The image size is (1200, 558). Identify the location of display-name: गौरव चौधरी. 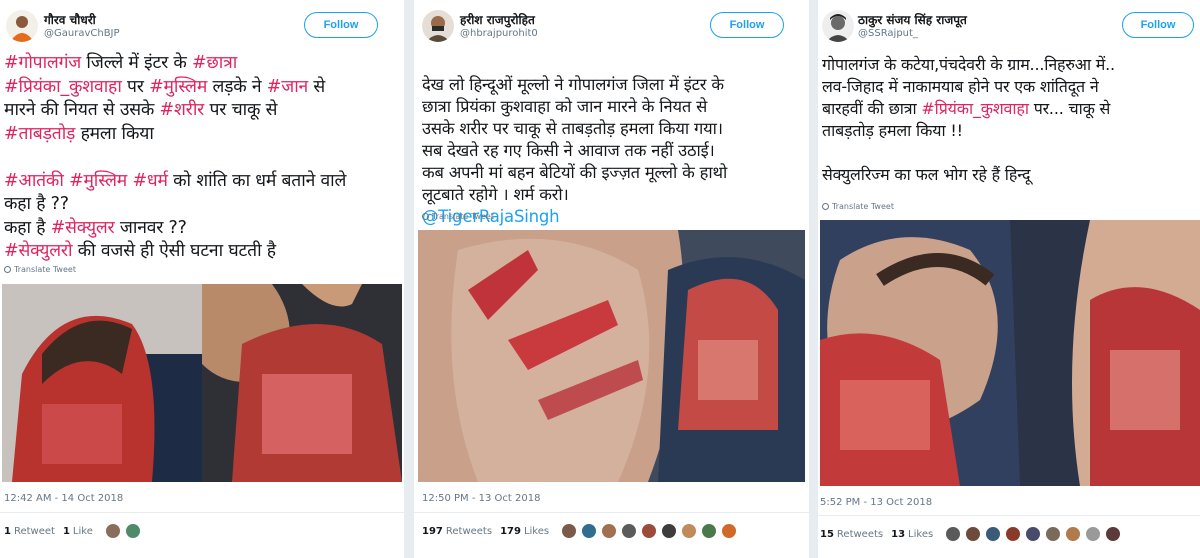
(70, 19).